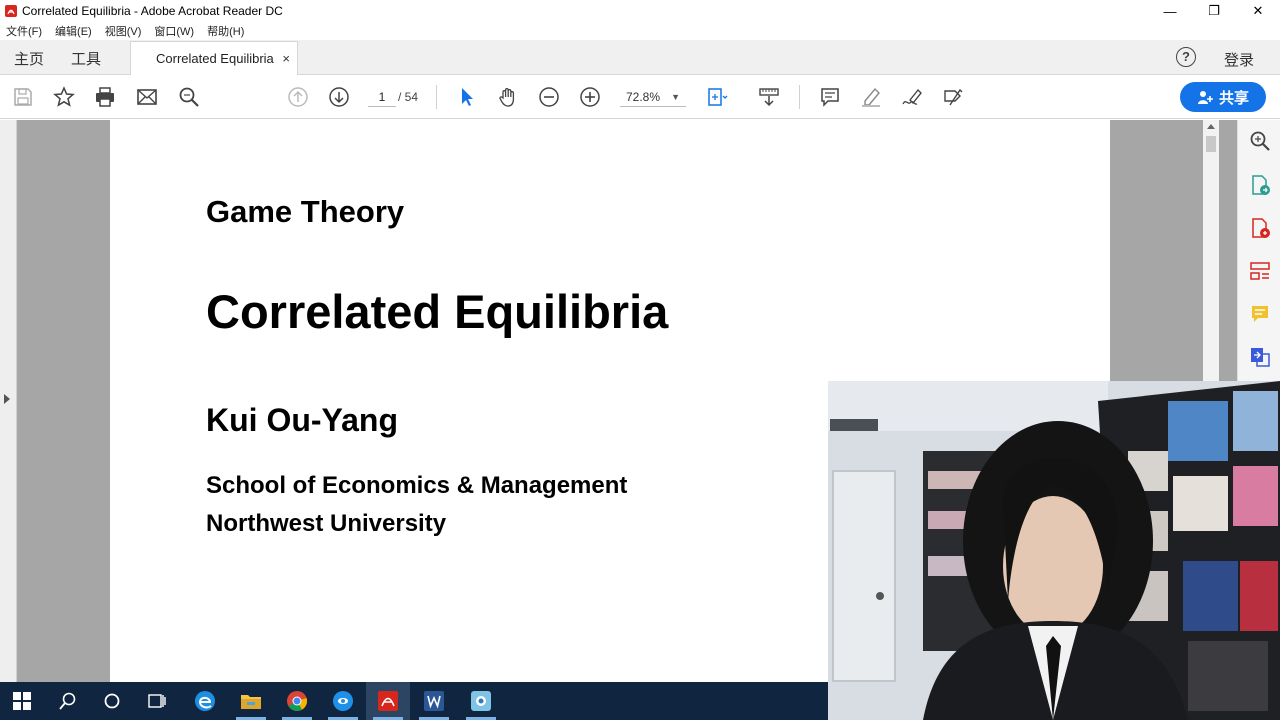 The height and width of the screenshot is (720, 1280). Describe the element at coordinates (912, 97) in the screenshot. I see `sign-icon` at that location.